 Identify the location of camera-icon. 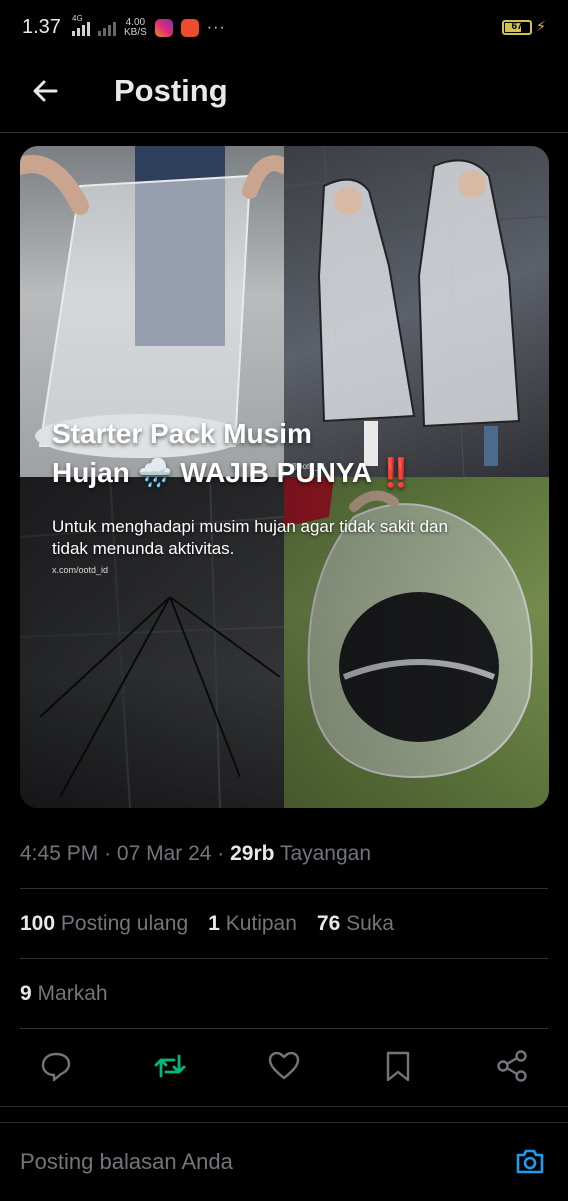
(530, 1161).